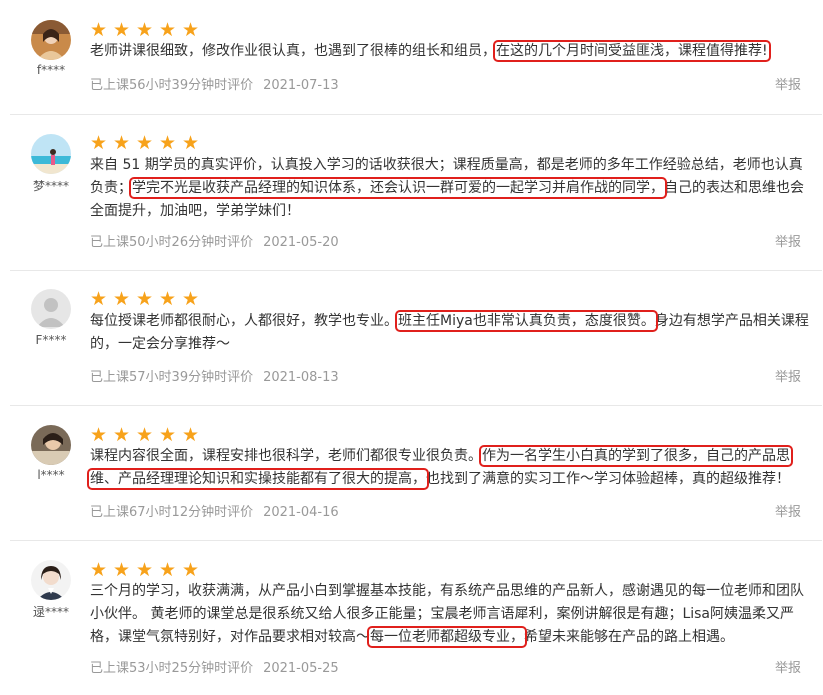 The image size is (823, 695). I want to click on study-time: 已上课56小时39分钟时评价, so click(172, 85).